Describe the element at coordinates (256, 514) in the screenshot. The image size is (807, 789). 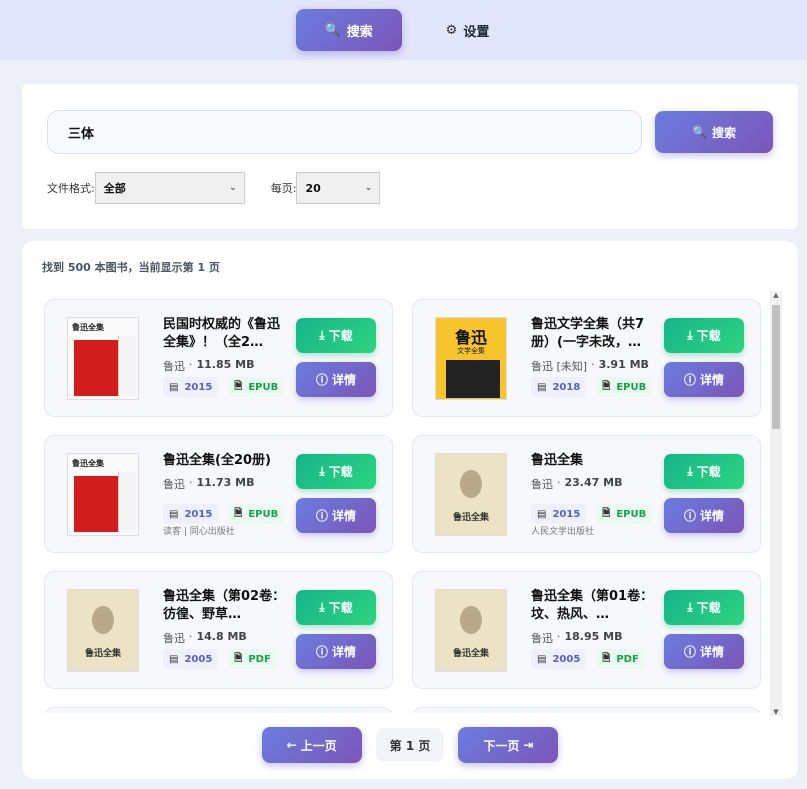
I see `format-badge: 🗎 EPUB` at that location.